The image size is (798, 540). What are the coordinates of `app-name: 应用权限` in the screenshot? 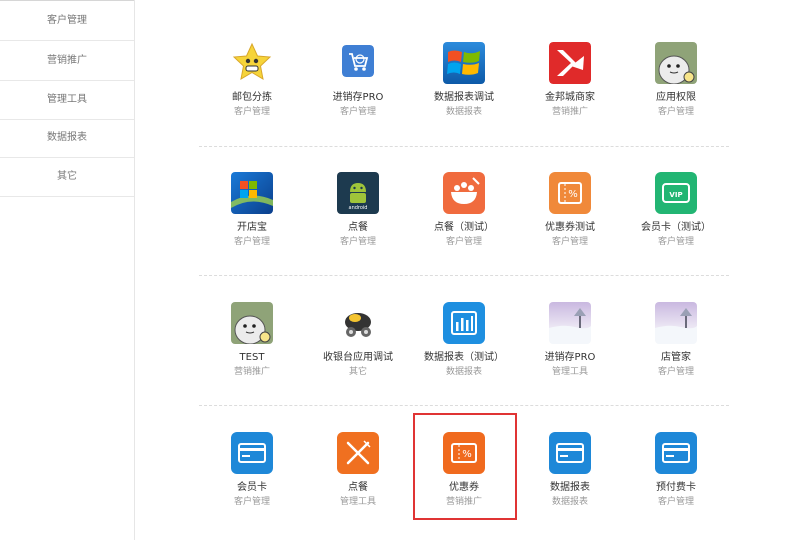 It's located at (676, 97).